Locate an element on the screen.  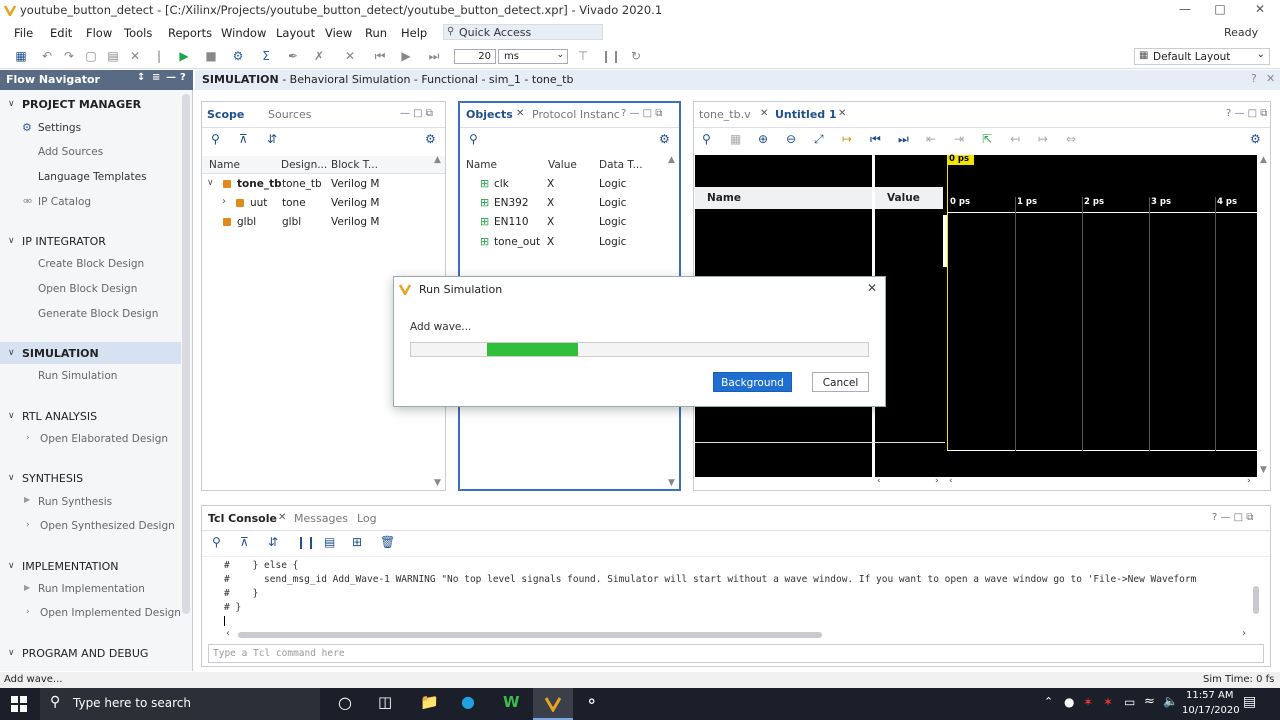
tab-untitled-1: Untitled 1 is located at coordinates (806, 114).